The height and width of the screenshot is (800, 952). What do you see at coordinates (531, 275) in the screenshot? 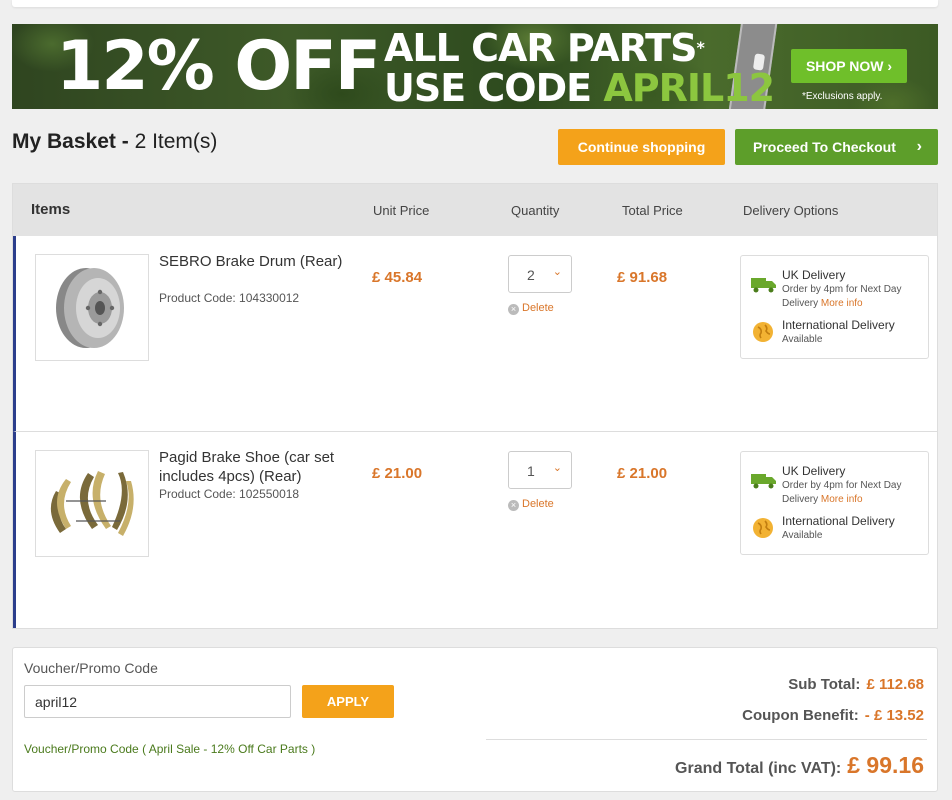
I see `quantity-value: 2` at bounding box center [531, 275].